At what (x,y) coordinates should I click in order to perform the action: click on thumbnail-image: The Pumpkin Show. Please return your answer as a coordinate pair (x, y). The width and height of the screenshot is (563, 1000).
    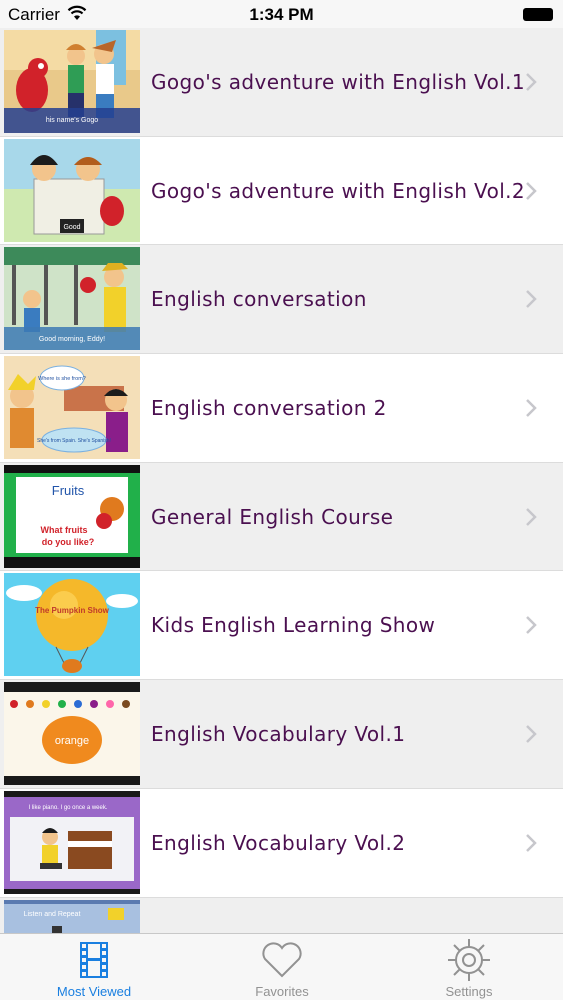
    Looking at the image, I should click on (72, 625).